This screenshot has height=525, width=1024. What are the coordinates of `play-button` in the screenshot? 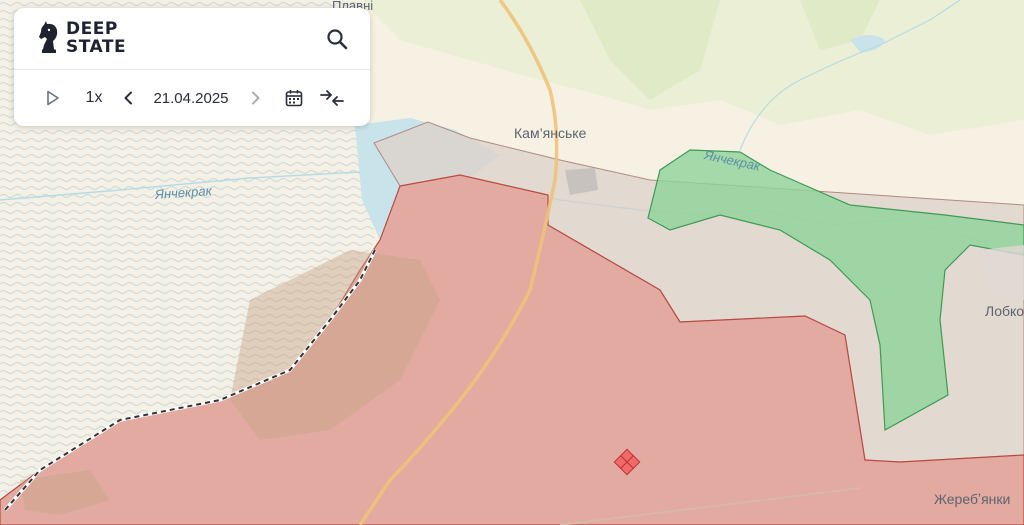 It's located at (53, 98).